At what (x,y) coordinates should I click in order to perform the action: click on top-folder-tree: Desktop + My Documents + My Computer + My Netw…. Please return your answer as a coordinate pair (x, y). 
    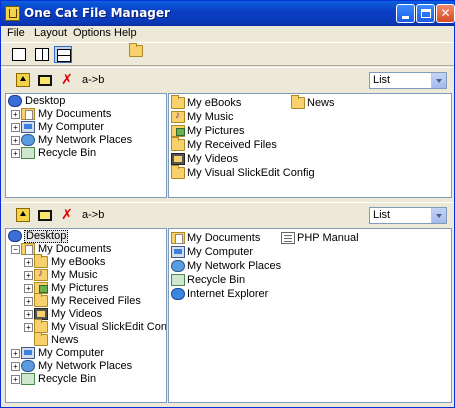
    Looking at the image, I should click on (86, 145).